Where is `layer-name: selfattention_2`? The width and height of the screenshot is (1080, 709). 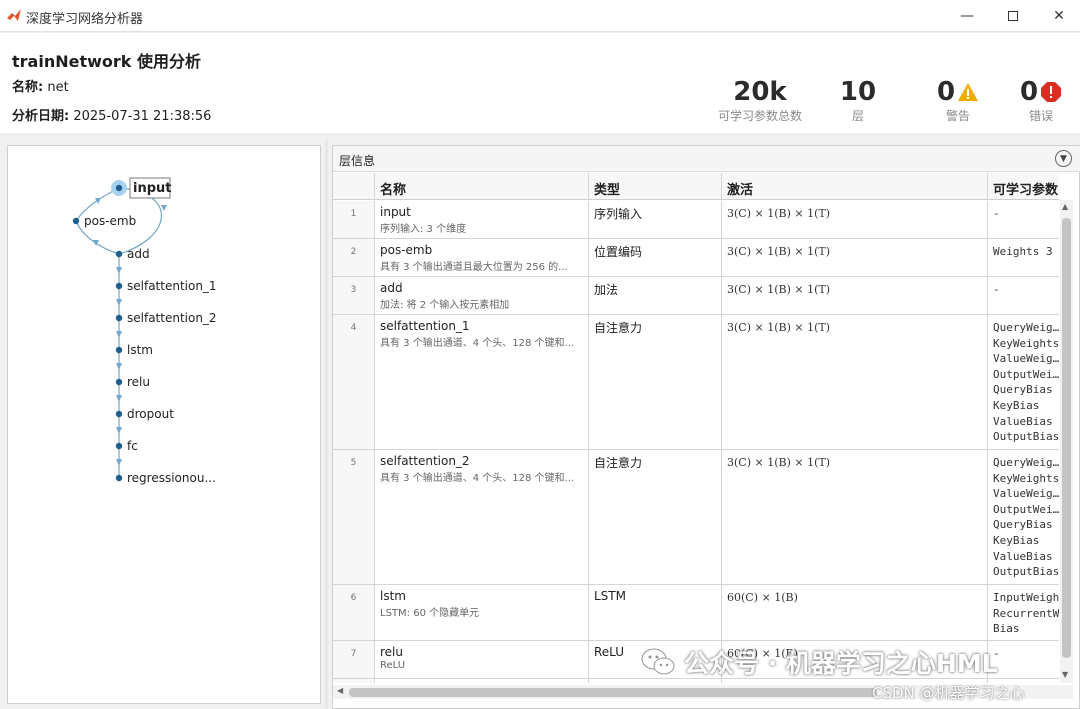
layer-name: selfattention_2 is located at coordinates (425, 461).